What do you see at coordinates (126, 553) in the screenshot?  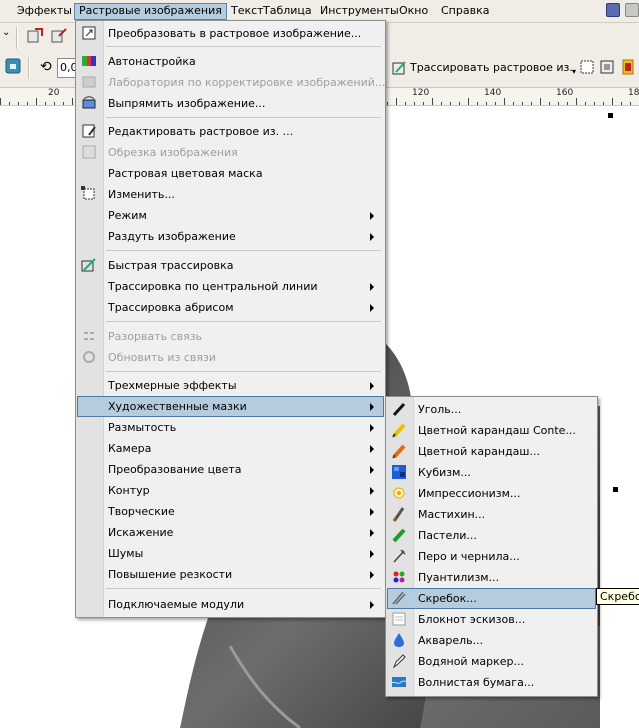 I see `menu-item-label: Шумы` at bounding box center [126, 553].